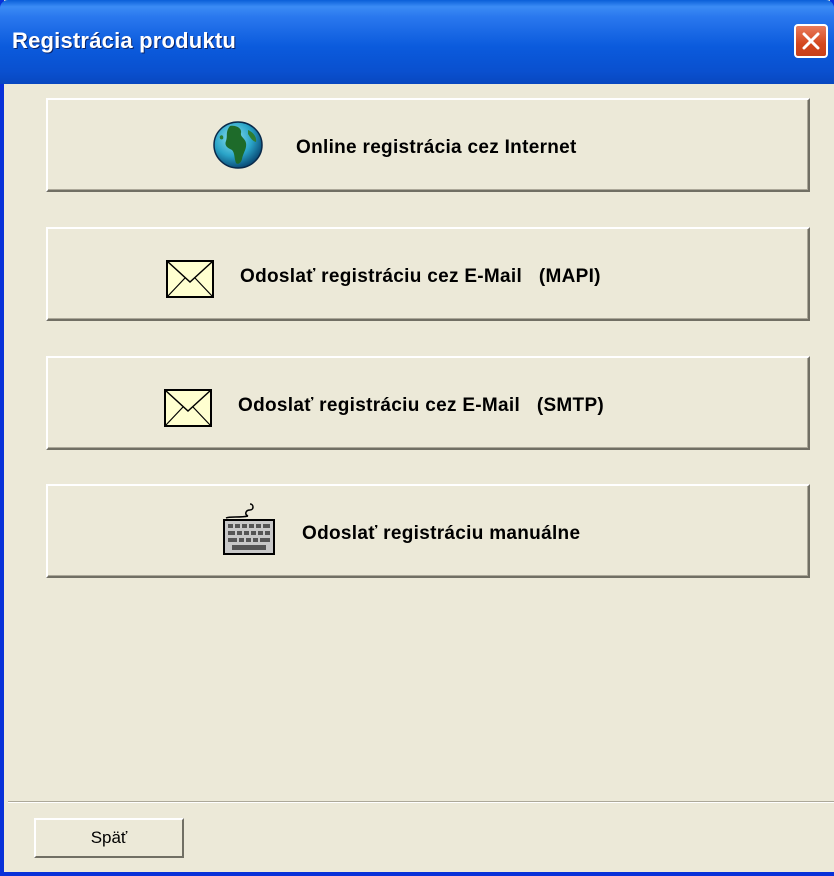 Image resolution: width=834 pixels, height=876 pixels. What do you see at coordinates (109, 838) in the screenshot?
I see `back-button: Späť` at bounding box center [109, 838].